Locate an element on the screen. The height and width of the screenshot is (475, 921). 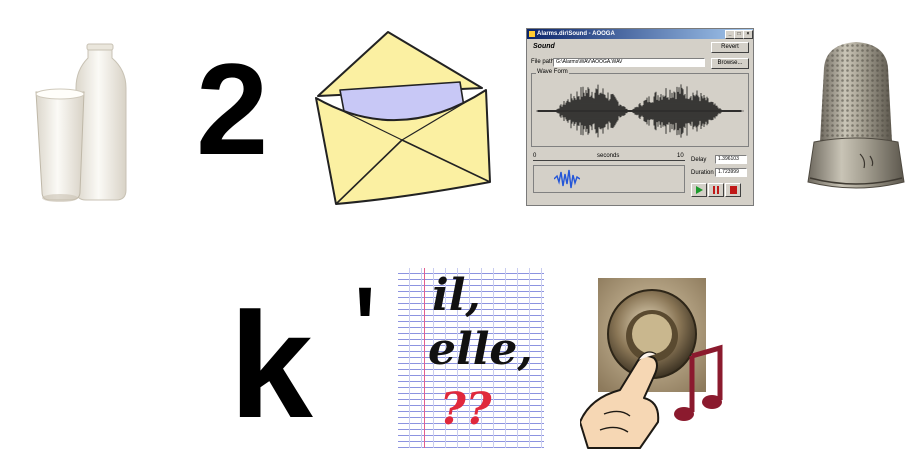
delay-field: 1.396103 is located at coordinates (731, 159).